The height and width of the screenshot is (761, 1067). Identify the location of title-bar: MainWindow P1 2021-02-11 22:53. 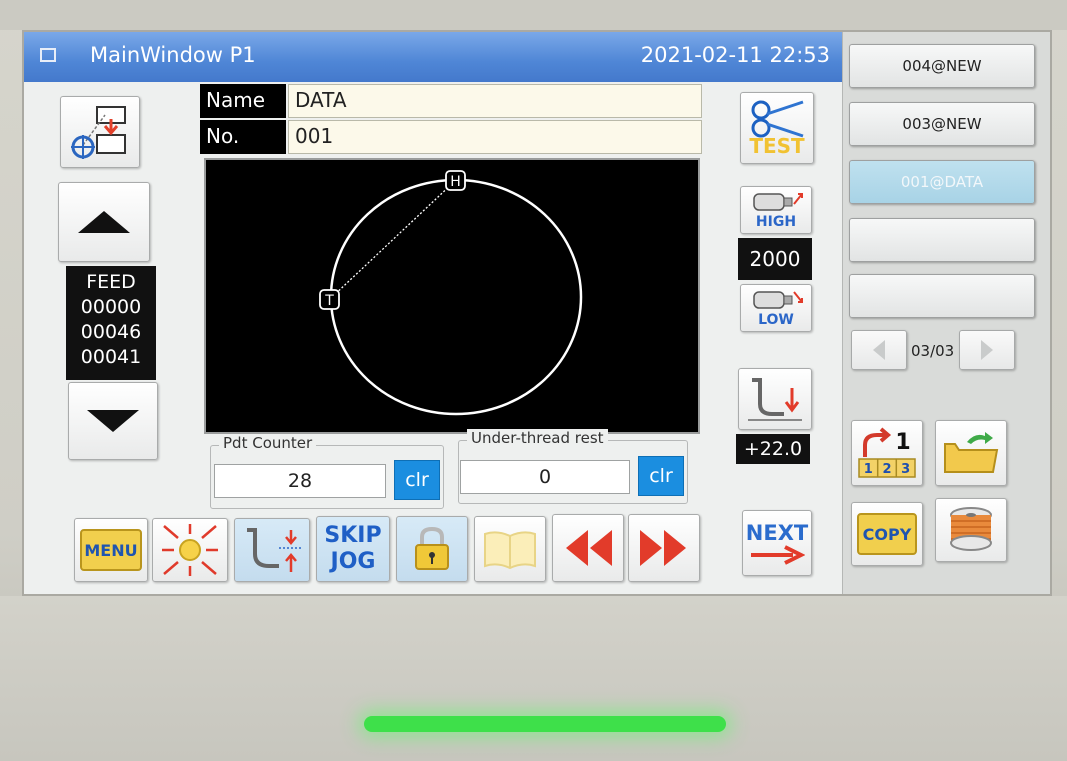
(433, 57).